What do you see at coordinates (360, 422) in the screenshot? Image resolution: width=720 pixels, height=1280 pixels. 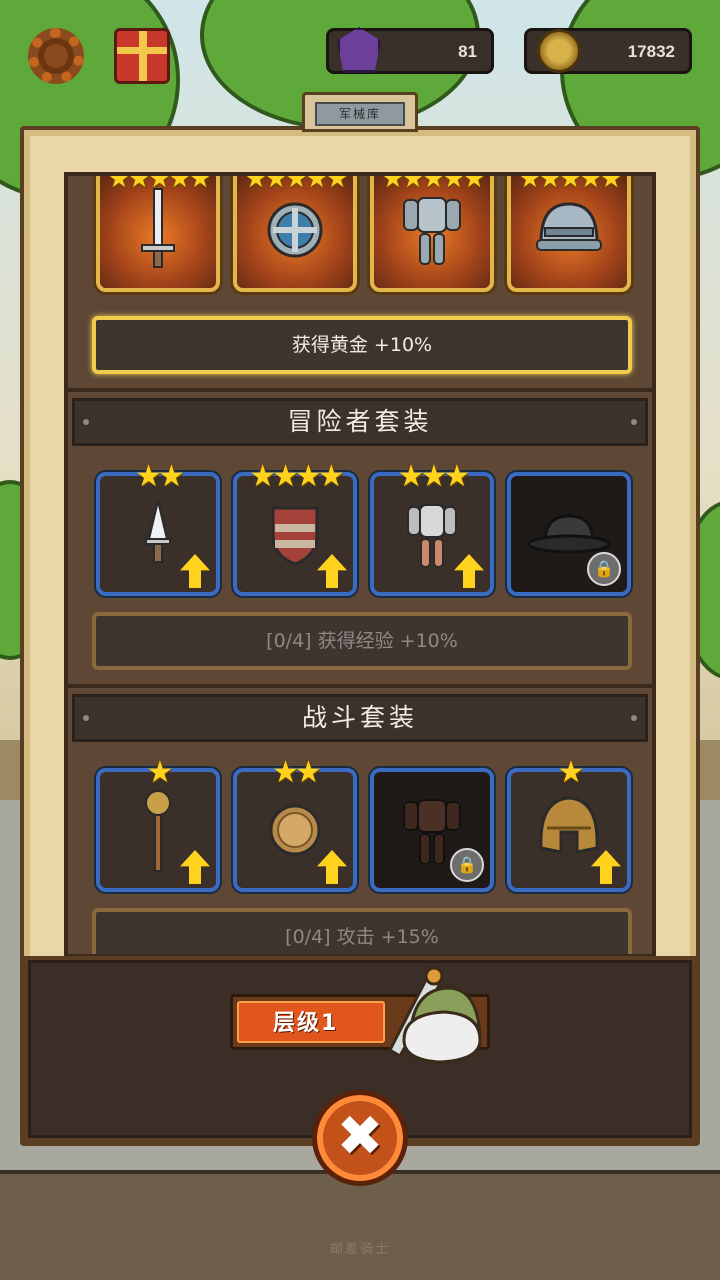 I see `set-header-adventurer: 冒险者套装` at bounding box center [360, 422].